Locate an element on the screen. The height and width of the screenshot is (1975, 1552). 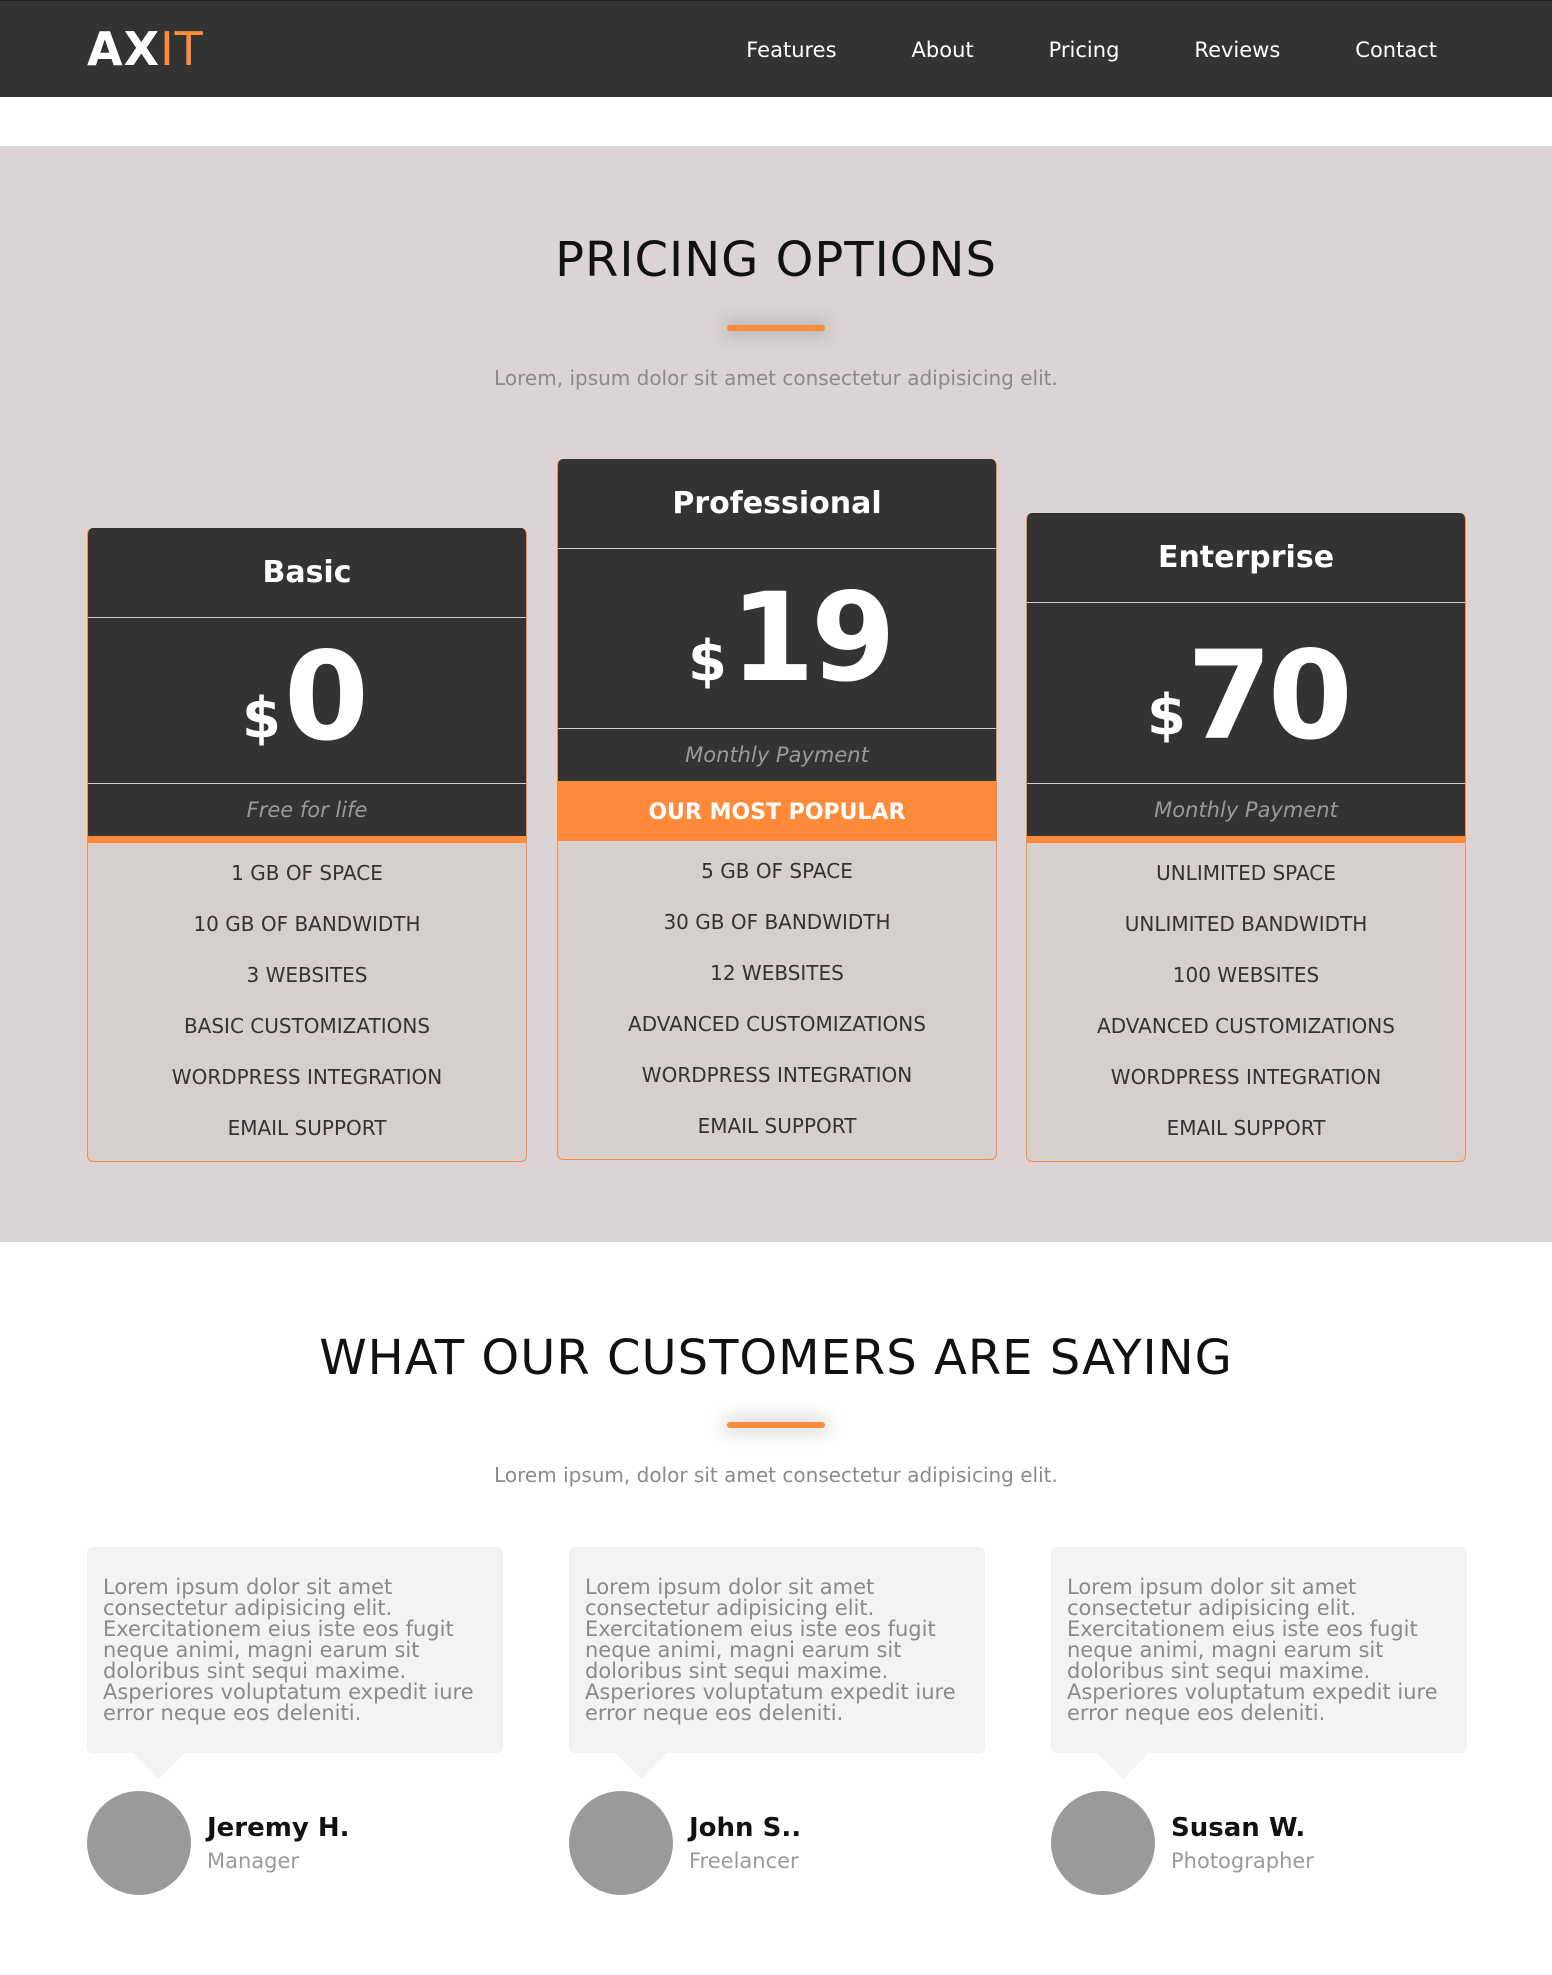
plan-feature: 10 GB OF BANDWIDTH is located at coordinates (307, 924).